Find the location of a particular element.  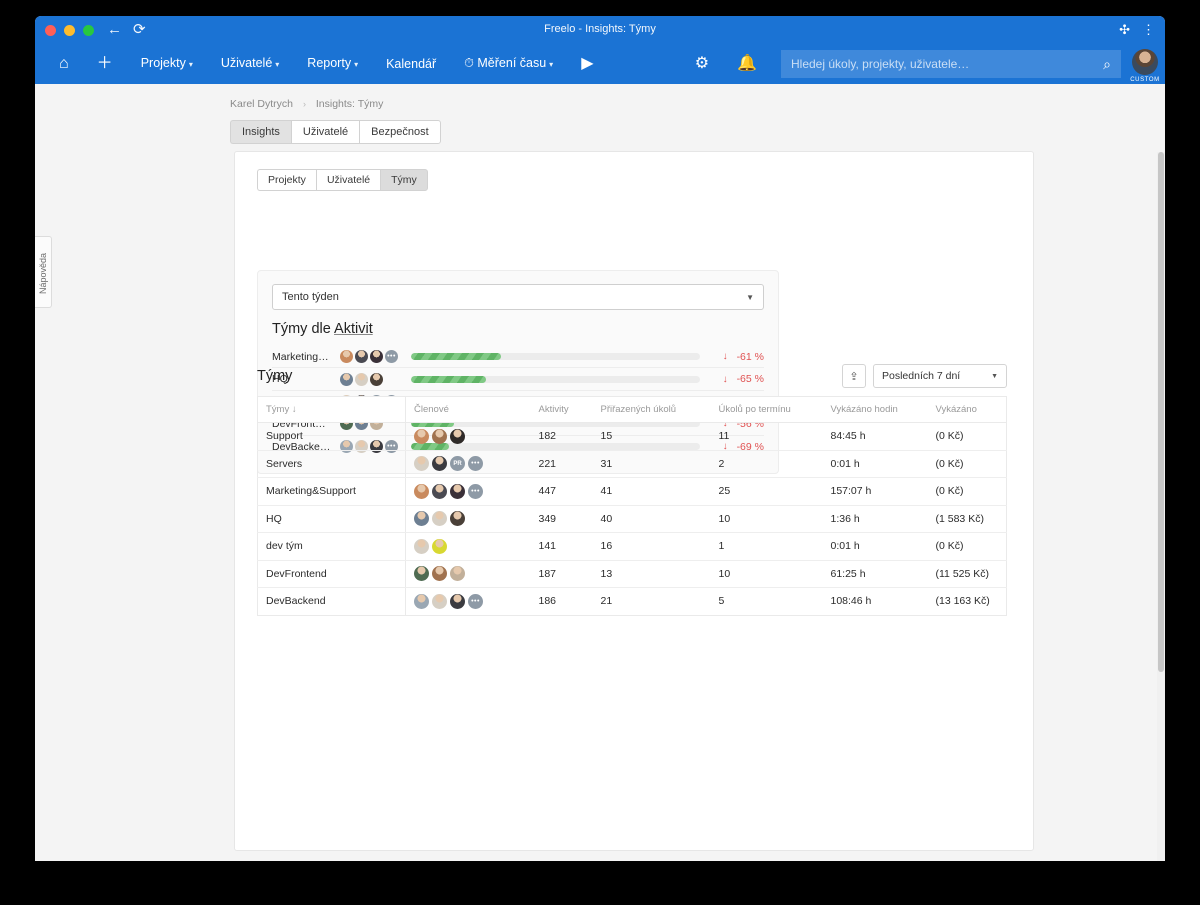

cell-overdue-tasks: 1 is located at coordinates (766, 546).